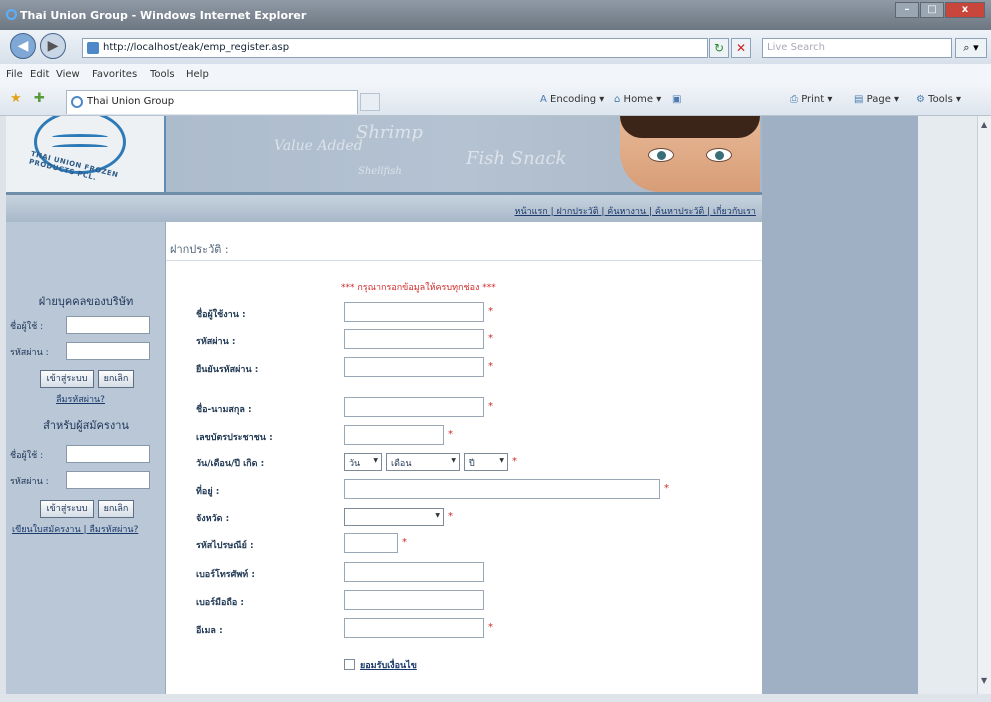  What do you see at coordinates (116, 509) in the screenshot?
I see `applicant-cancel-button: ยกเลิก` at bounding box center [116, 509].